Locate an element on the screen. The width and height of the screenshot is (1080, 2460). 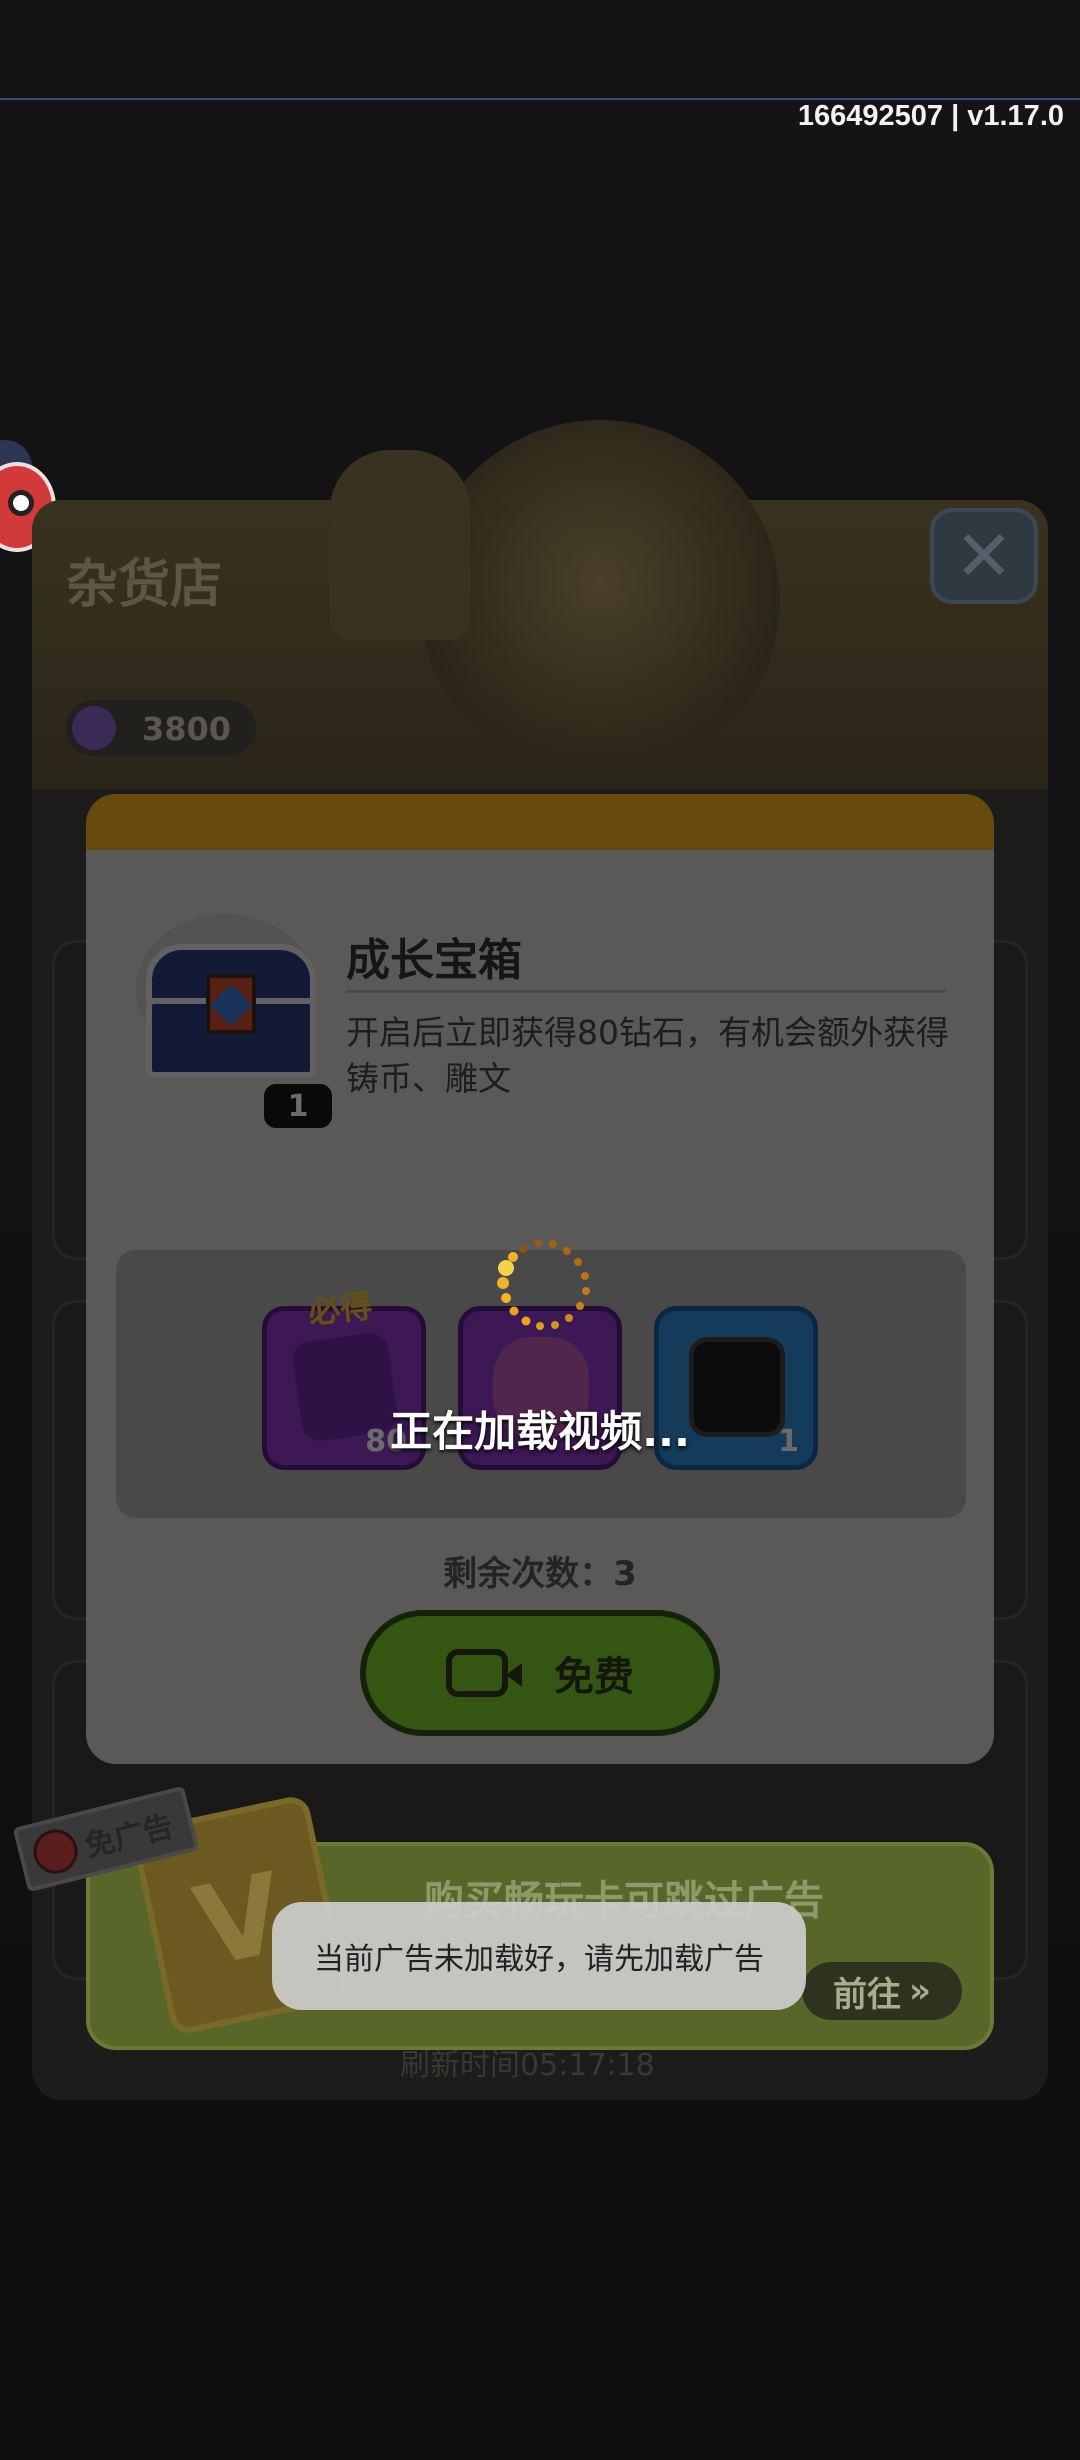
close-icon: ✕ is located at coordinates (984, 556).